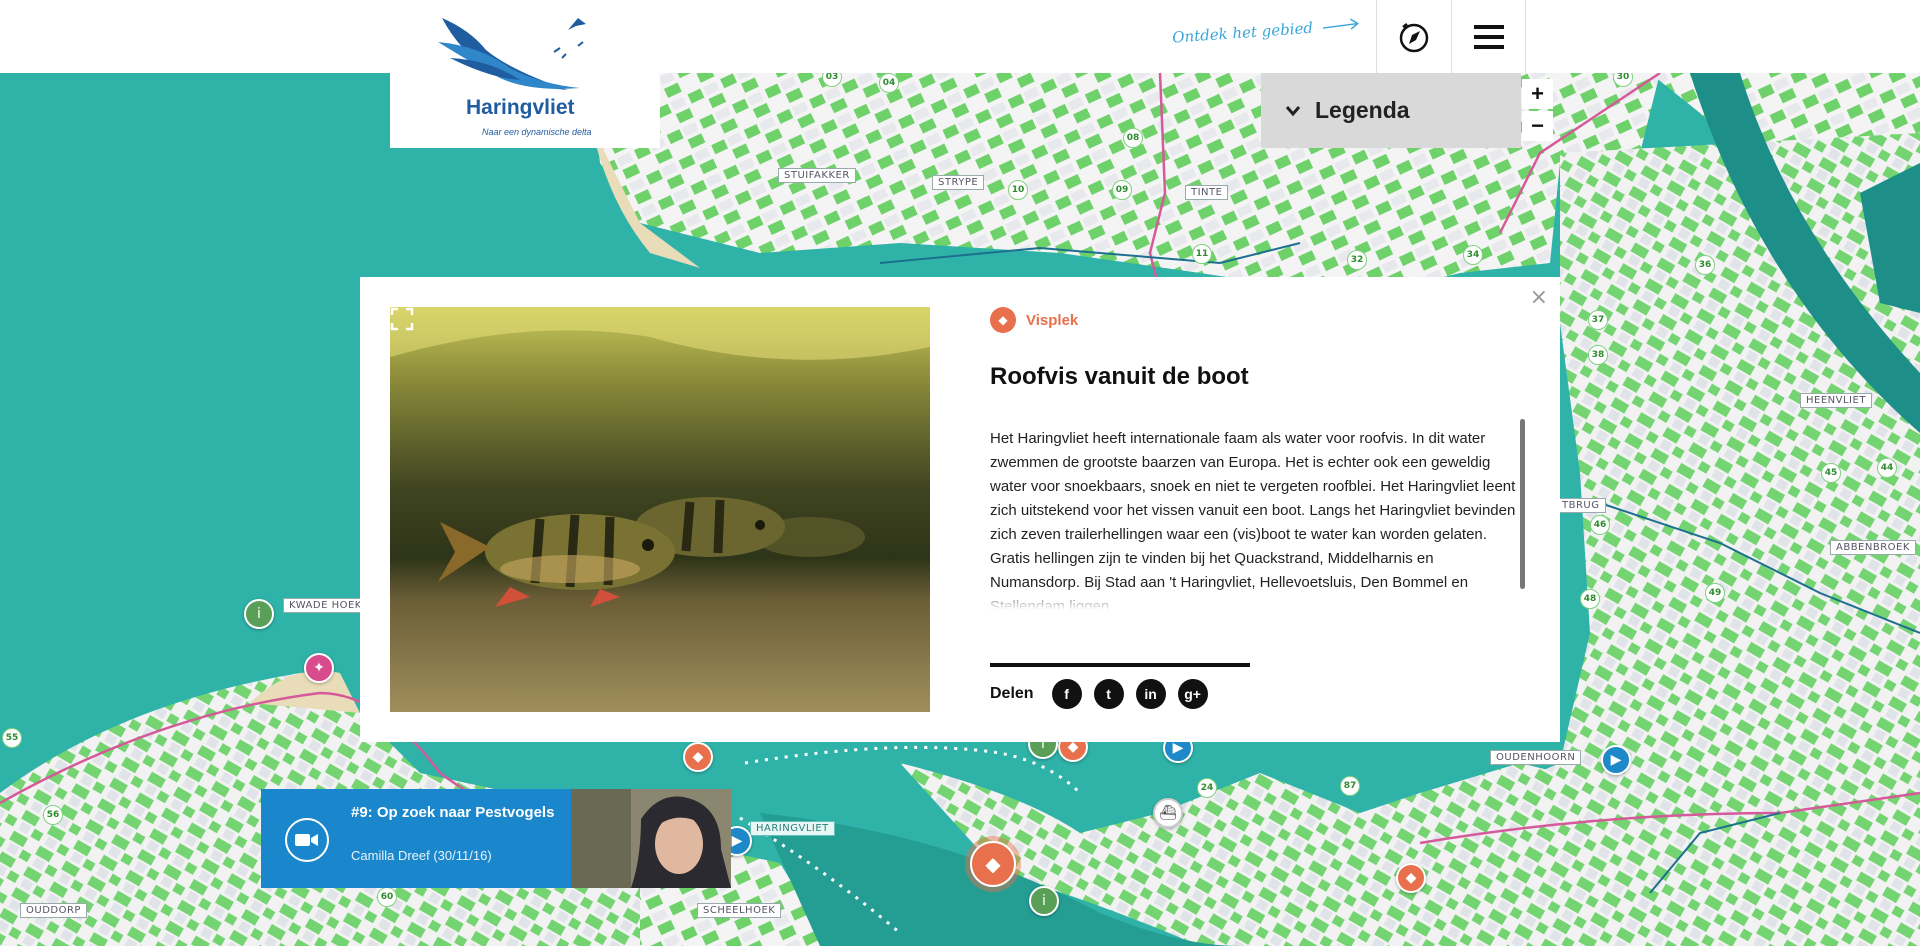 The height and width of the screenshot is (946, 1920). Describe the element at coordinates (1715, 593) in the screenshot. I see `km-marker: 49` at that location.